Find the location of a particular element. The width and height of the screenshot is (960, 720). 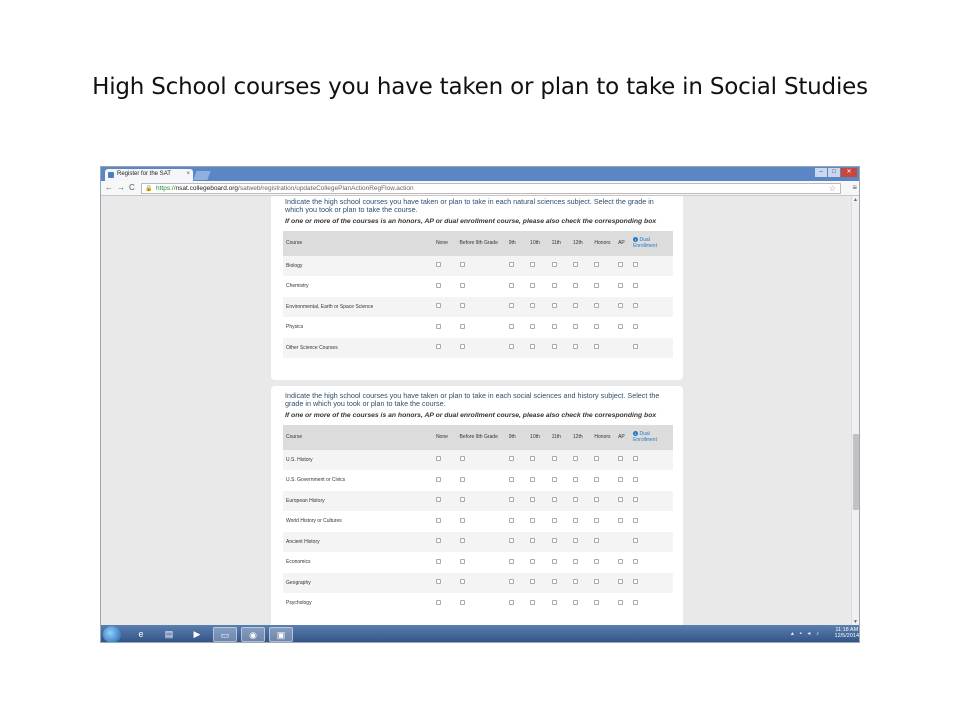

file-explorer-icon: ▤ is located at coordinates (169, 634).